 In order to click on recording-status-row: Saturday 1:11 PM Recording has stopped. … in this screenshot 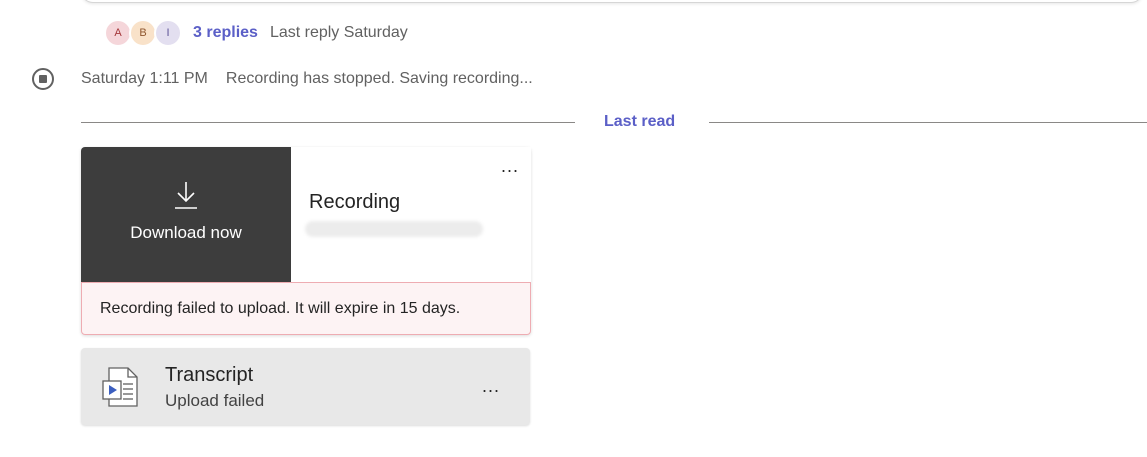, I will do `click(282, 79)`.